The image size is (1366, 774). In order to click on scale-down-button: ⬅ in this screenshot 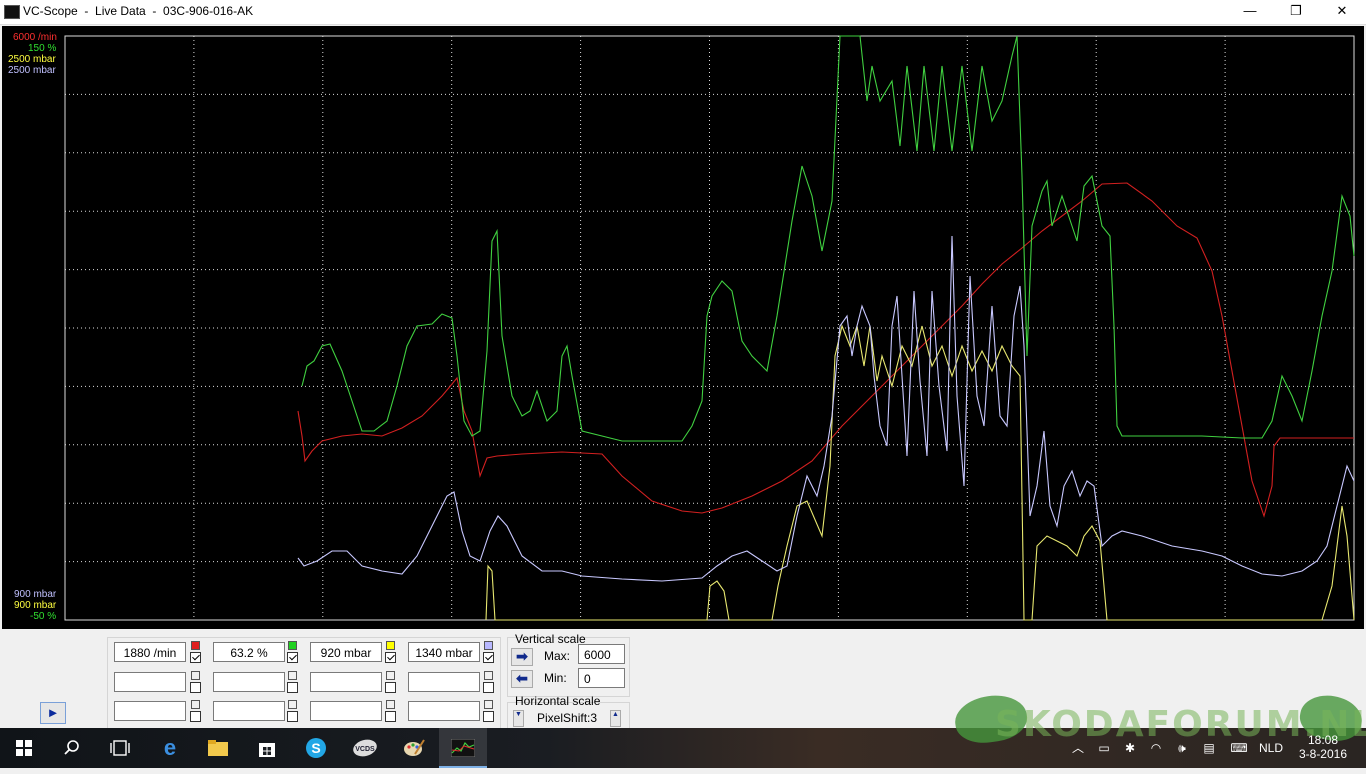, I will do `click(522, 679)`.